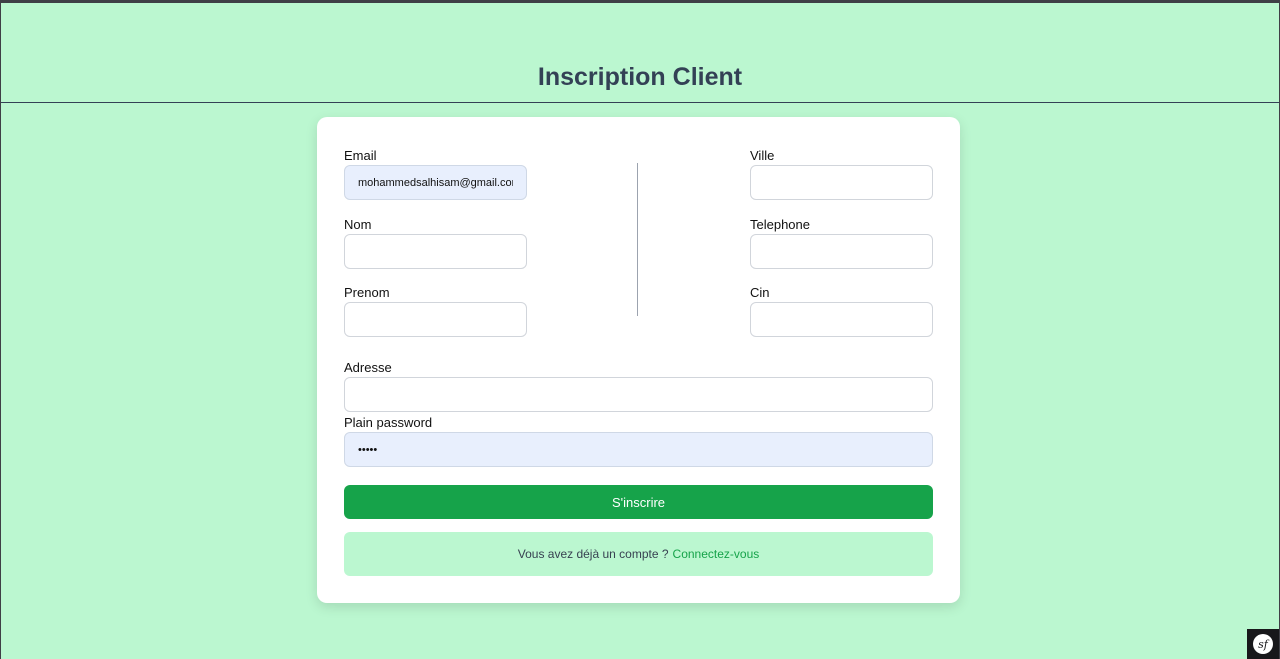 Image resolution: width=1280 pixels, height=659 pixels. I want to click on ville-input, so click(841, 182).